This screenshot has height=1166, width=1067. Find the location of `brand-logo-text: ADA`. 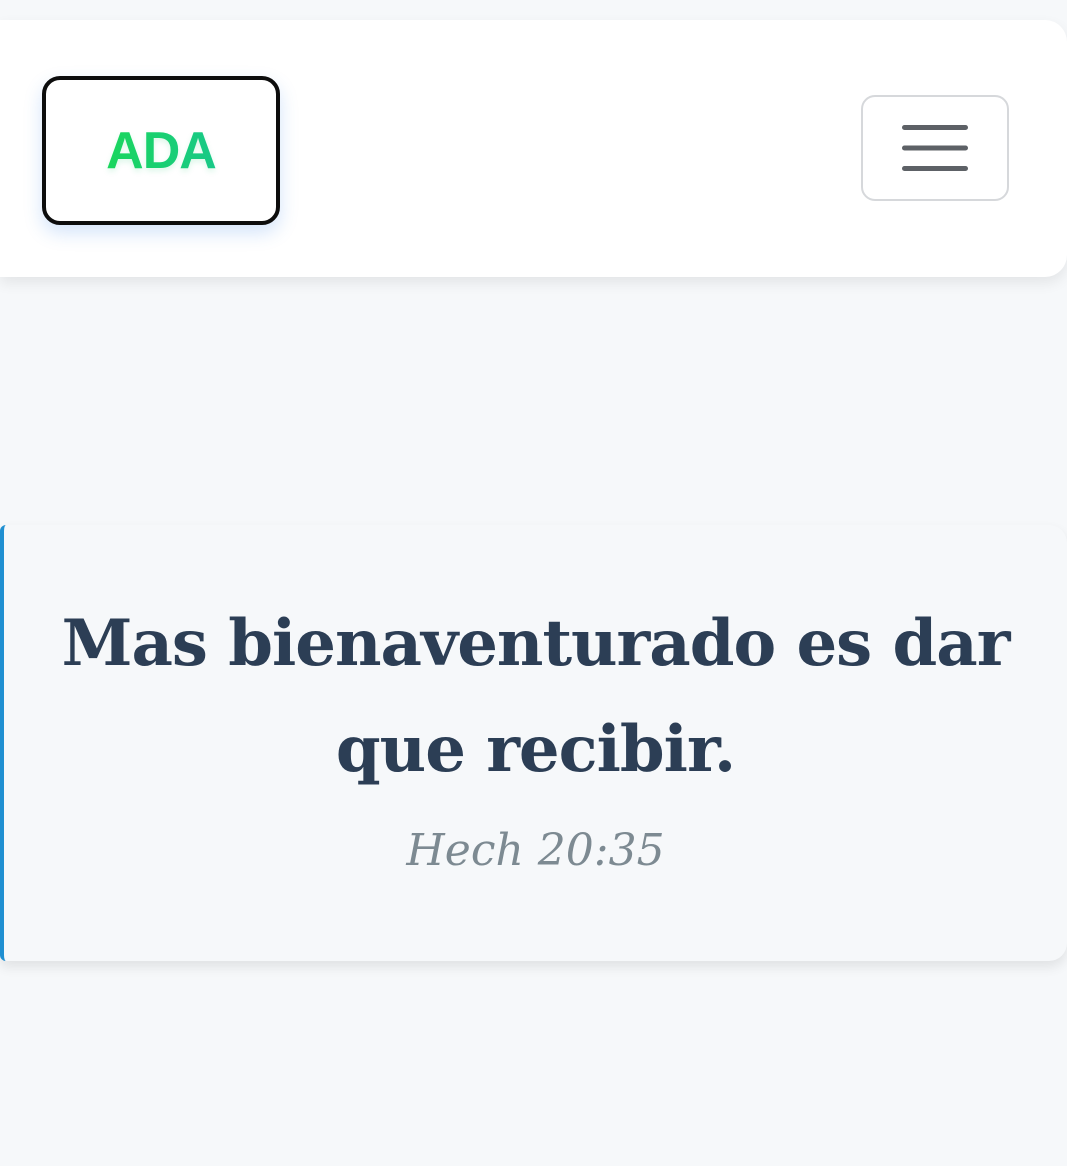

brand-logo-text: ADA is located at coordinates (161, 150).